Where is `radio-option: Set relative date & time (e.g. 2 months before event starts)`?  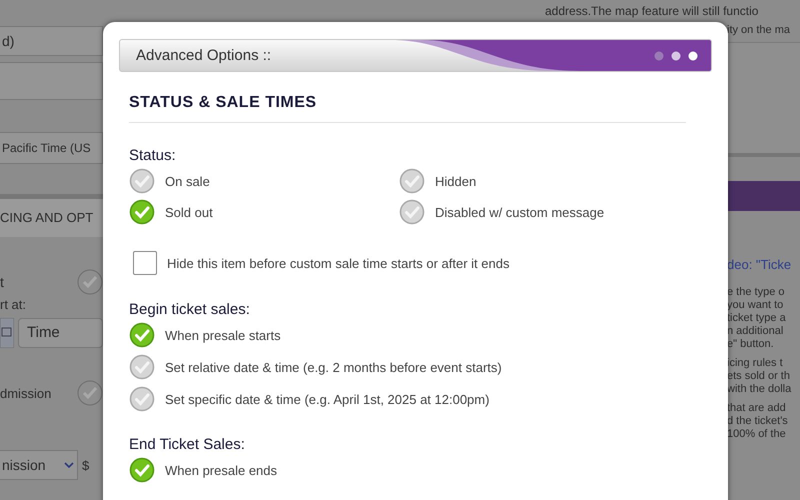
radio-option: Set relative date & time (e.g. 2 months before event starts) is located at coordinates (315, 367).